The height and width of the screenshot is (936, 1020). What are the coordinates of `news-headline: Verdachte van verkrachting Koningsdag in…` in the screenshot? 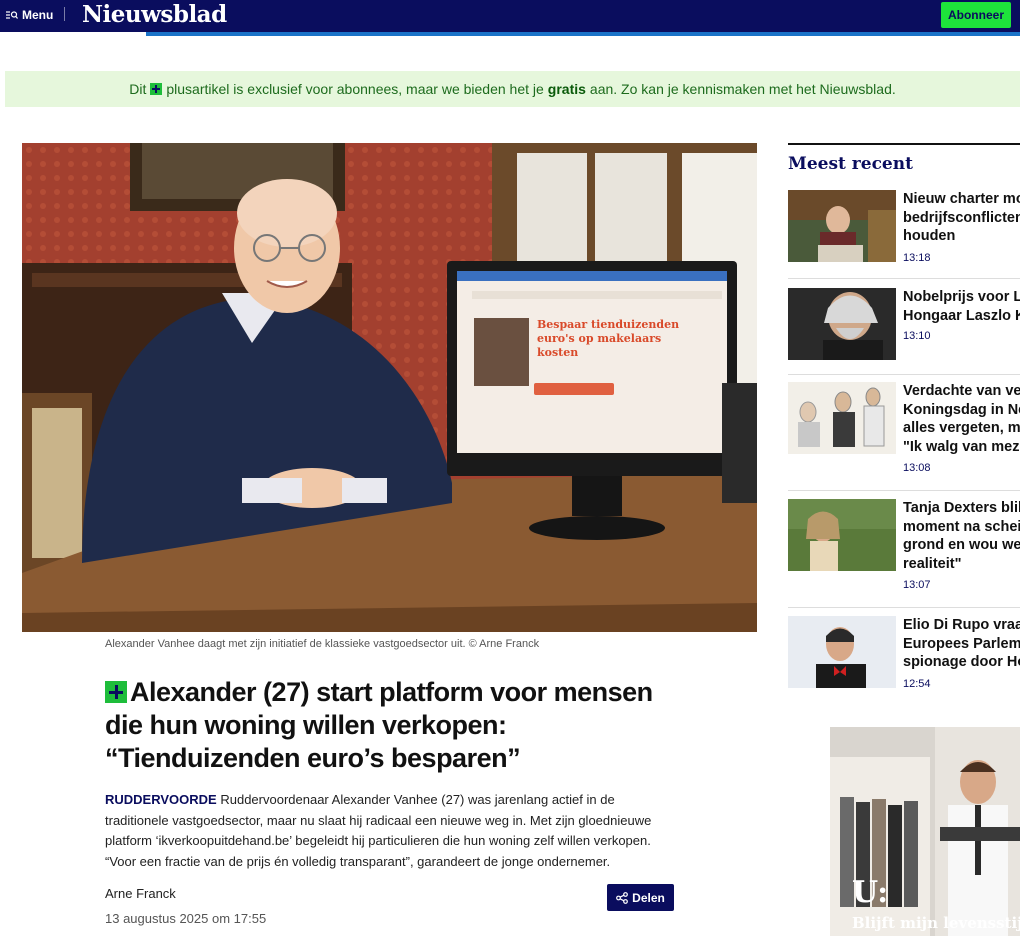 It's located at (961, 419).